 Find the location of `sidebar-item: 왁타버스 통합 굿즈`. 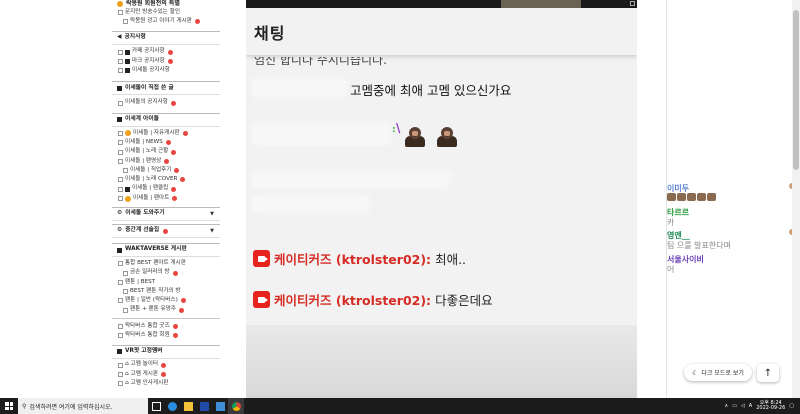

sidebar-item: 왁타버스 통합 굿즈 is located at coordinates (166, 326).